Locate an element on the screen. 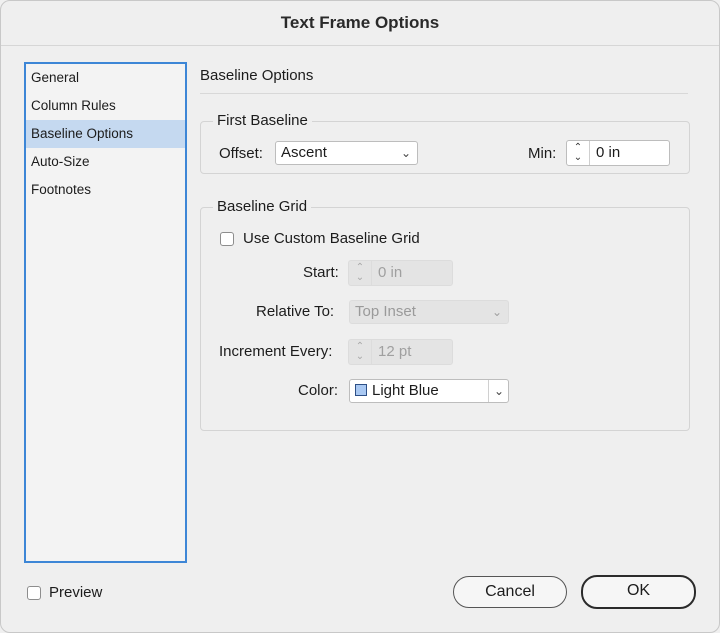 The width and height of the screenshot is (720, 633). cancel-button: Cancel is located at coordinates (510, 592).